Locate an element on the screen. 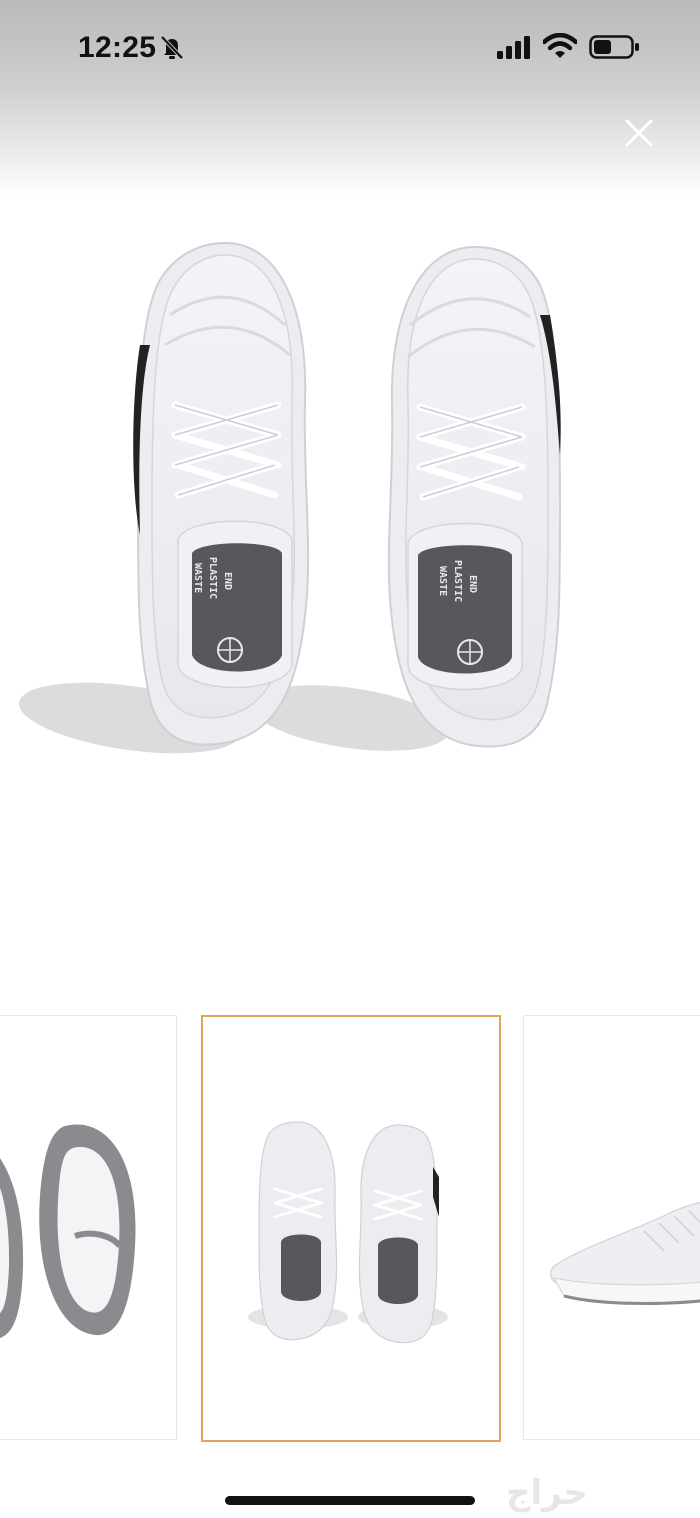 The image size is (700, 1518). status-time: 12:25 is located at coordinates (117, 47).